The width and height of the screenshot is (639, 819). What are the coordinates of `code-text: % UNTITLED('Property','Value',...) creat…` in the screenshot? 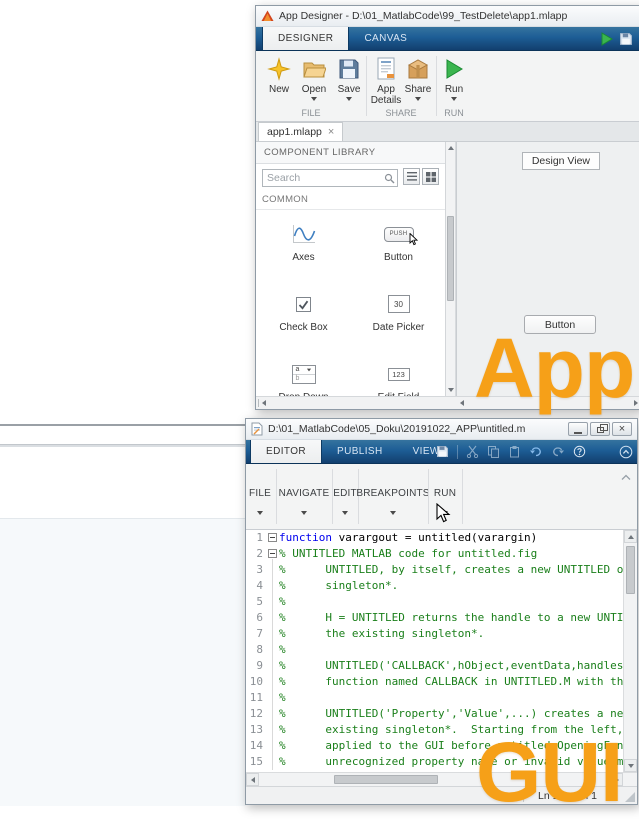 It's located at (451, 713).